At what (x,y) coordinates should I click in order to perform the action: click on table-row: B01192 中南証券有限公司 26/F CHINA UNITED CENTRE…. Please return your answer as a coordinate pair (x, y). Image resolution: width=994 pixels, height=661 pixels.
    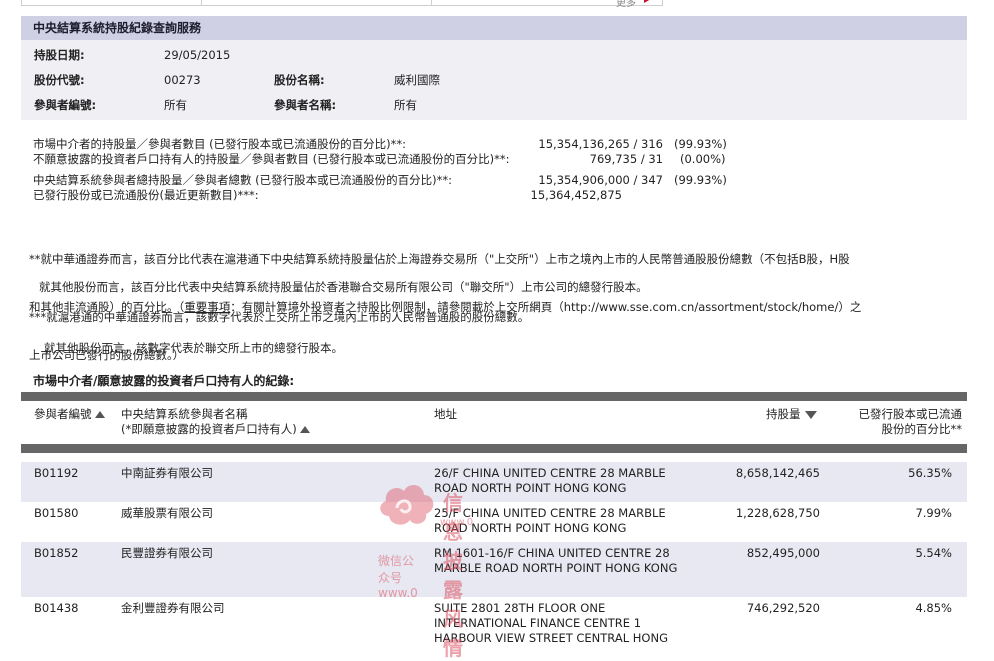
    Looking at the image, I should click on (494, 482).